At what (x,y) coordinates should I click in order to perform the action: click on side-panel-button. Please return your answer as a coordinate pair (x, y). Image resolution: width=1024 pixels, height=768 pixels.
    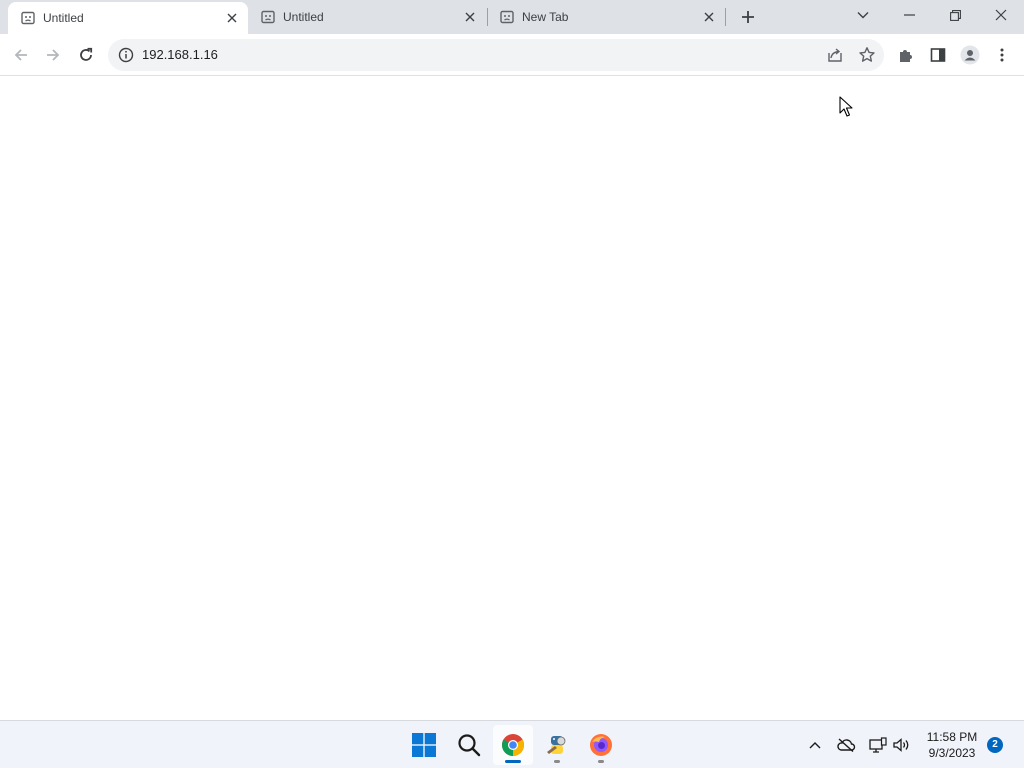
    Looking at the image, I should click on (938, 55).